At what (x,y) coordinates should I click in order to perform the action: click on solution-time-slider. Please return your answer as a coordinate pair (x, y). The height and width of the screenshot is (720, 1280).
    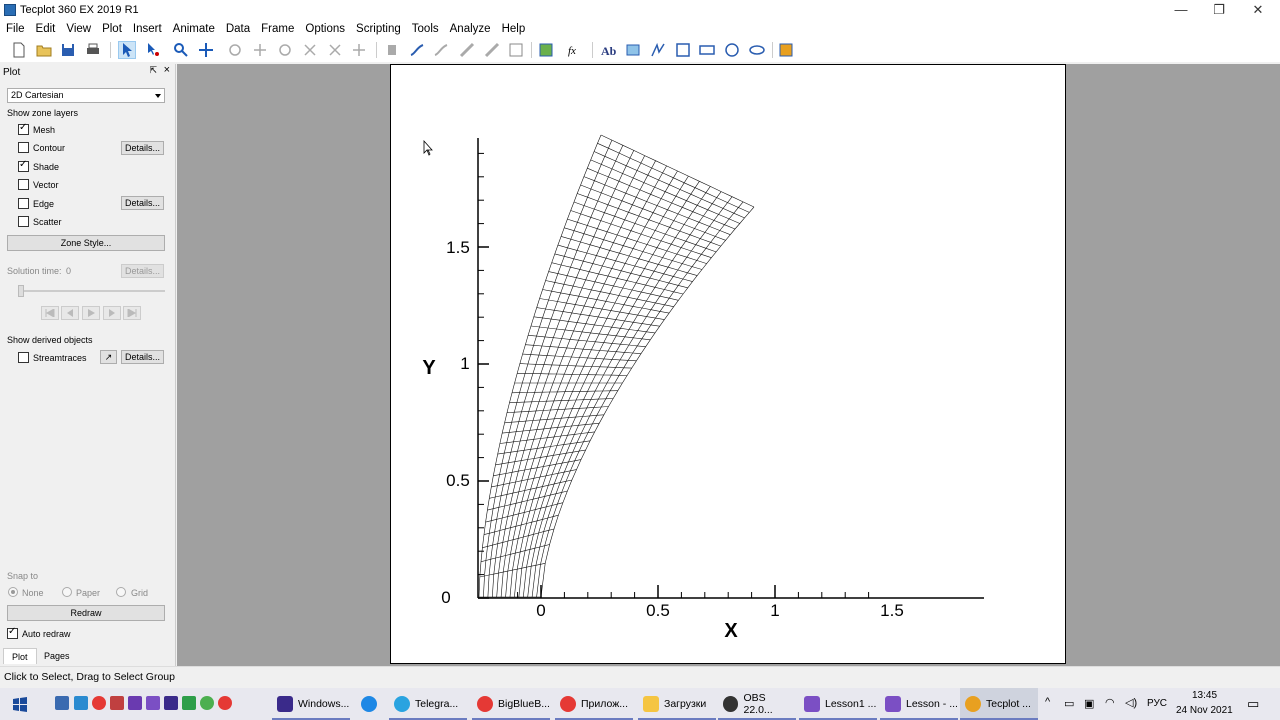
    Looking at the image, I should click on (91, 291).